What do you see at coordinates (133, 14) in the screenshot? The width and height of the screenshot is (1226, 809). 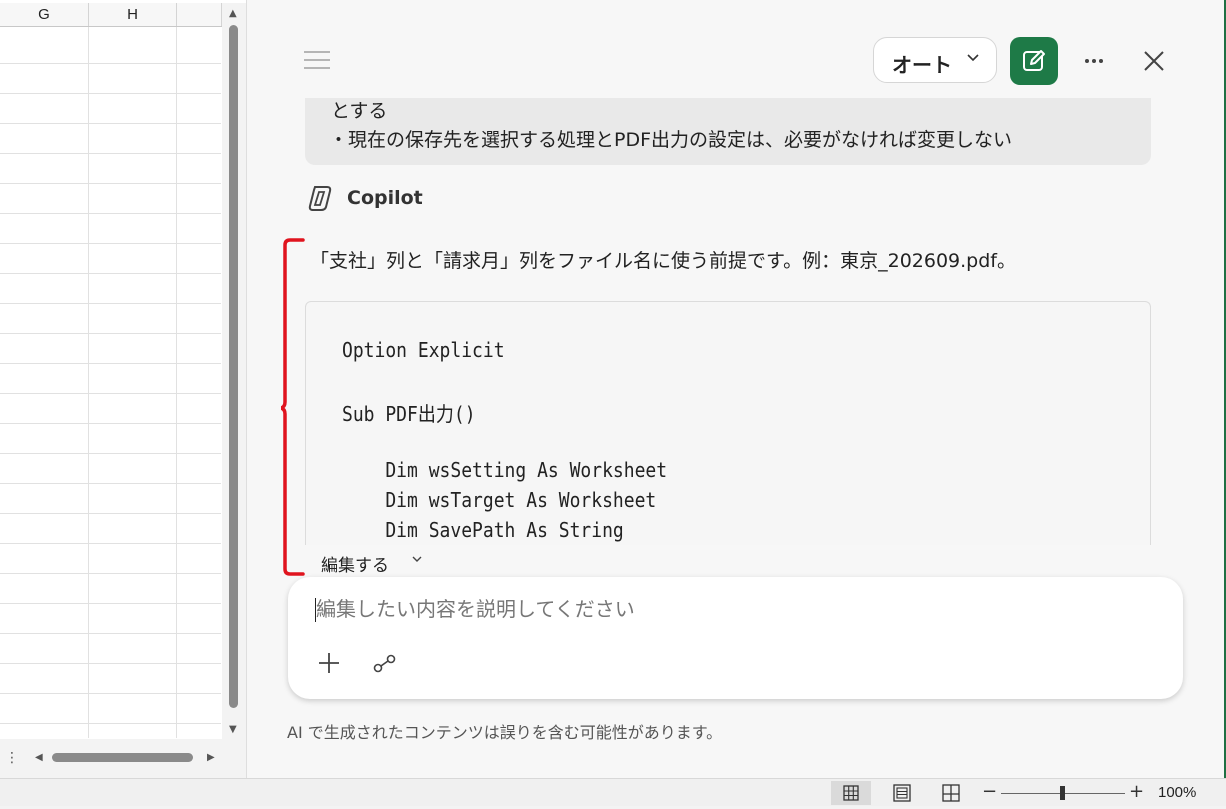 I see `column-header-h: H` at bounding box center [133, 14].